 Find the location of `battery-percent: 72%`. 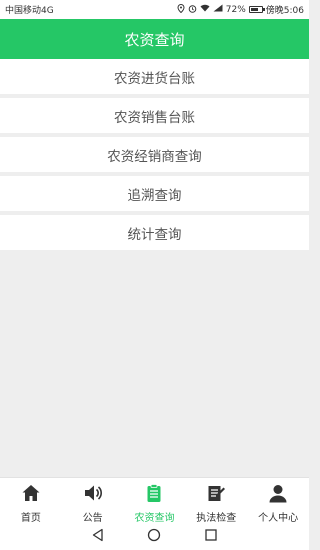

battery-percent: 72% is located at coordinates (235, 9).